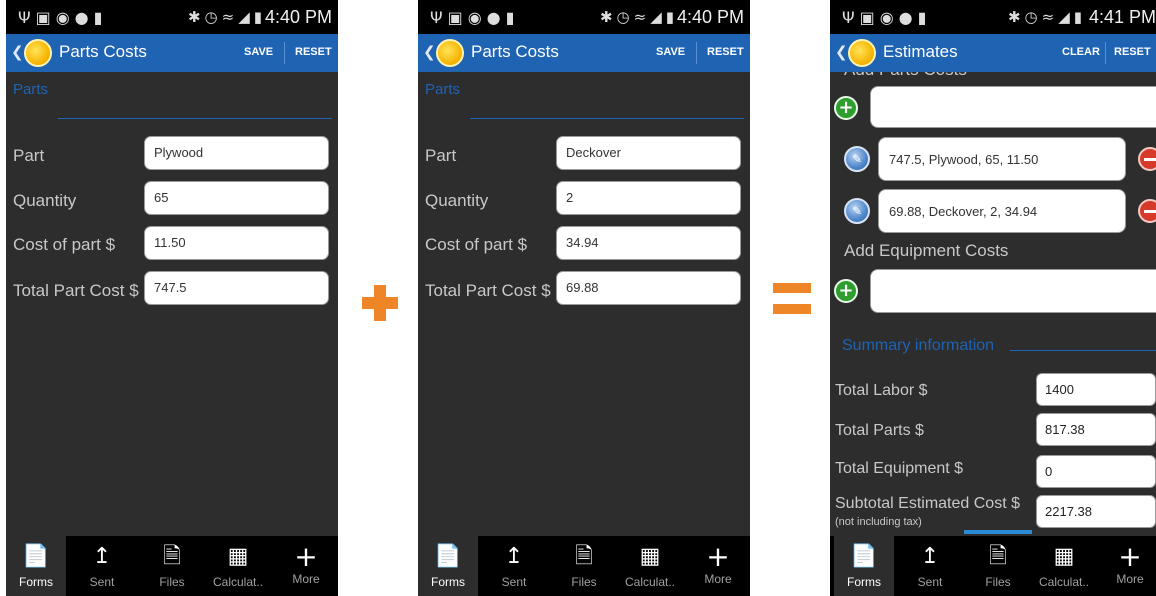  Describe the element at coordinates (1096, 471) in the screenshot. I see `total-equipment-field: 0` at that location.